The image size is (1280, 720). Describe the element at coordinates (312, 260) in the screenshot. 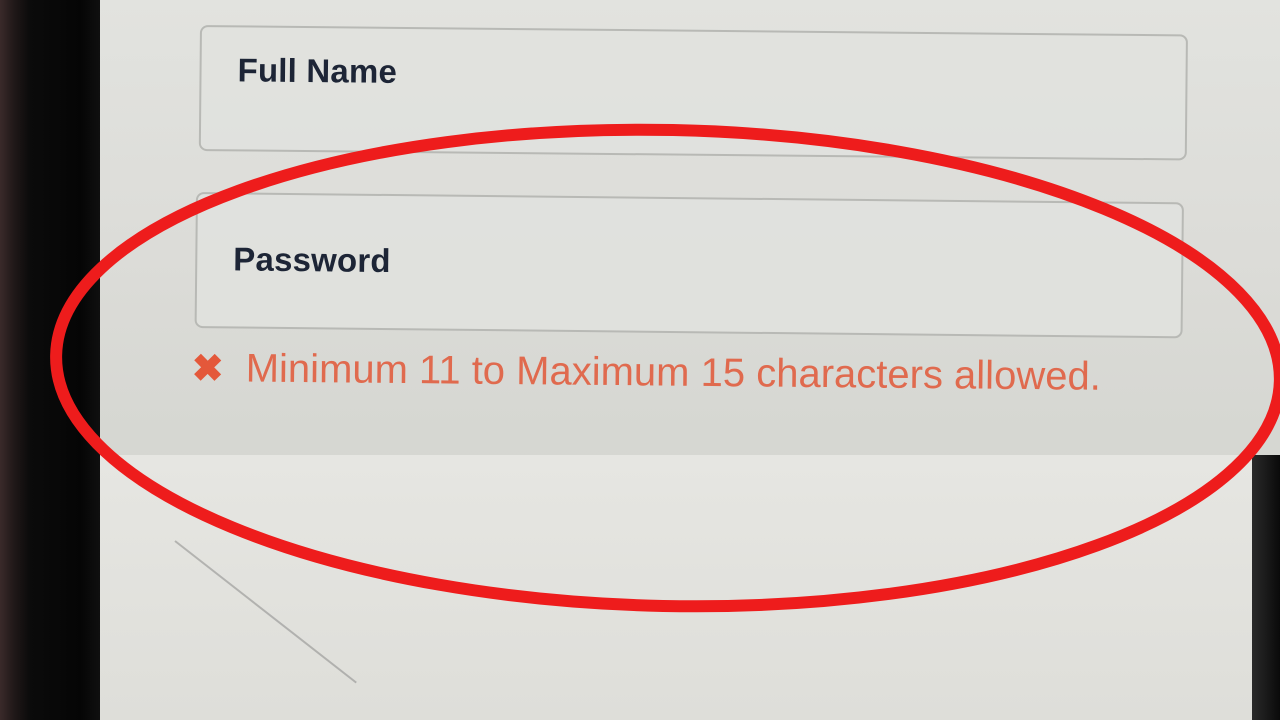

I see `password-placeholder: Password` at that location.